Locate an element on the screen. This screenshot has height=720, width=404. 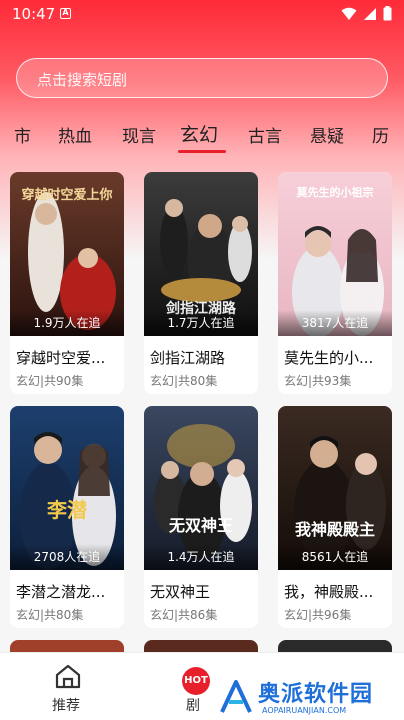
signal-icon is located at coordinates (370, 13).